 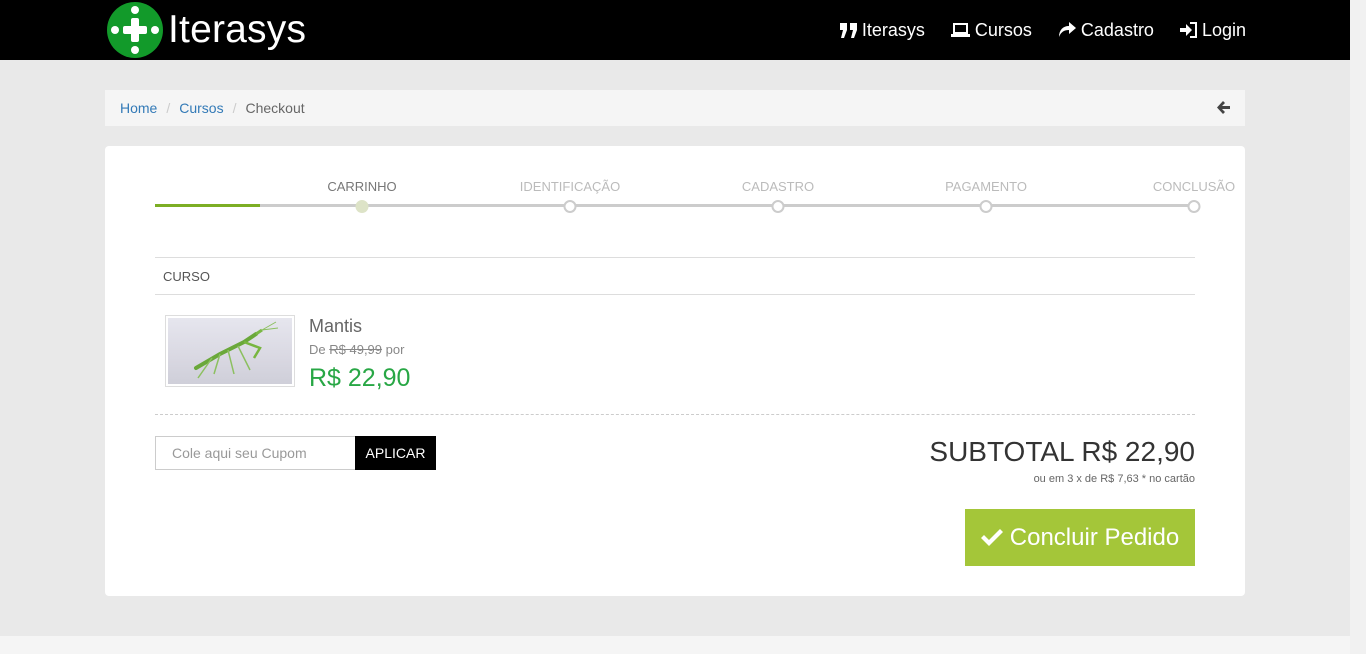 I want to click on breadcrumb-current: Checkout, so click(x=275, y=108).